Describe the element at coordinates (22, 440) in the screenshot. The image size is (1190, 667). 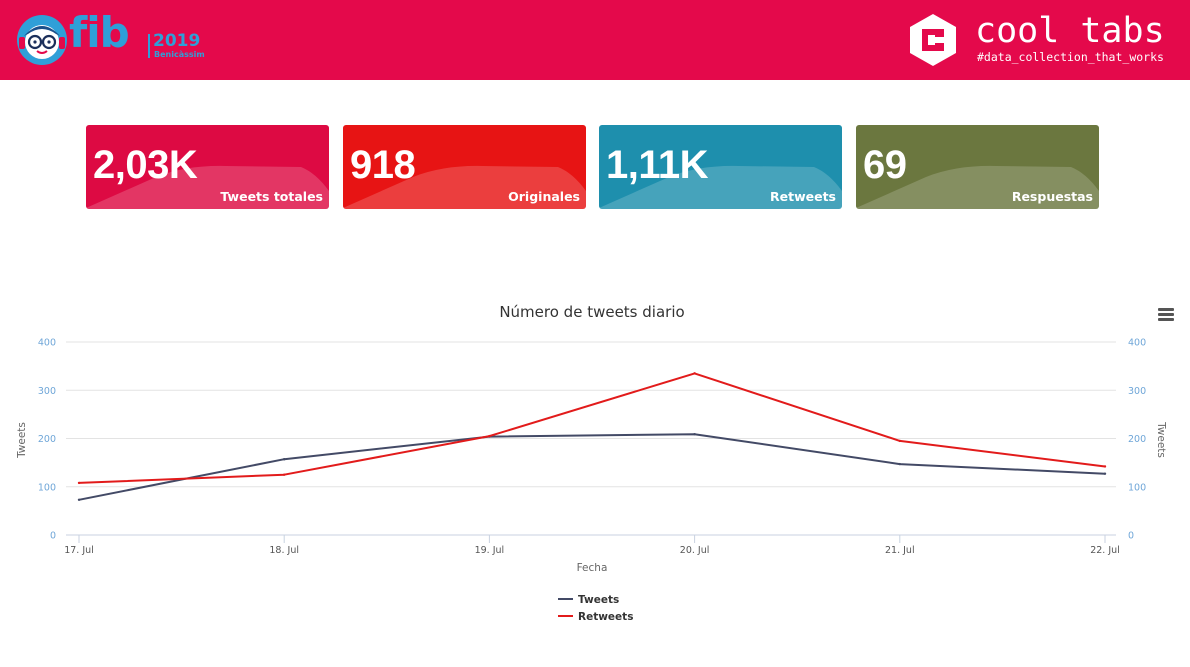
I see `y-axis-title-left: Tweets` at that location.